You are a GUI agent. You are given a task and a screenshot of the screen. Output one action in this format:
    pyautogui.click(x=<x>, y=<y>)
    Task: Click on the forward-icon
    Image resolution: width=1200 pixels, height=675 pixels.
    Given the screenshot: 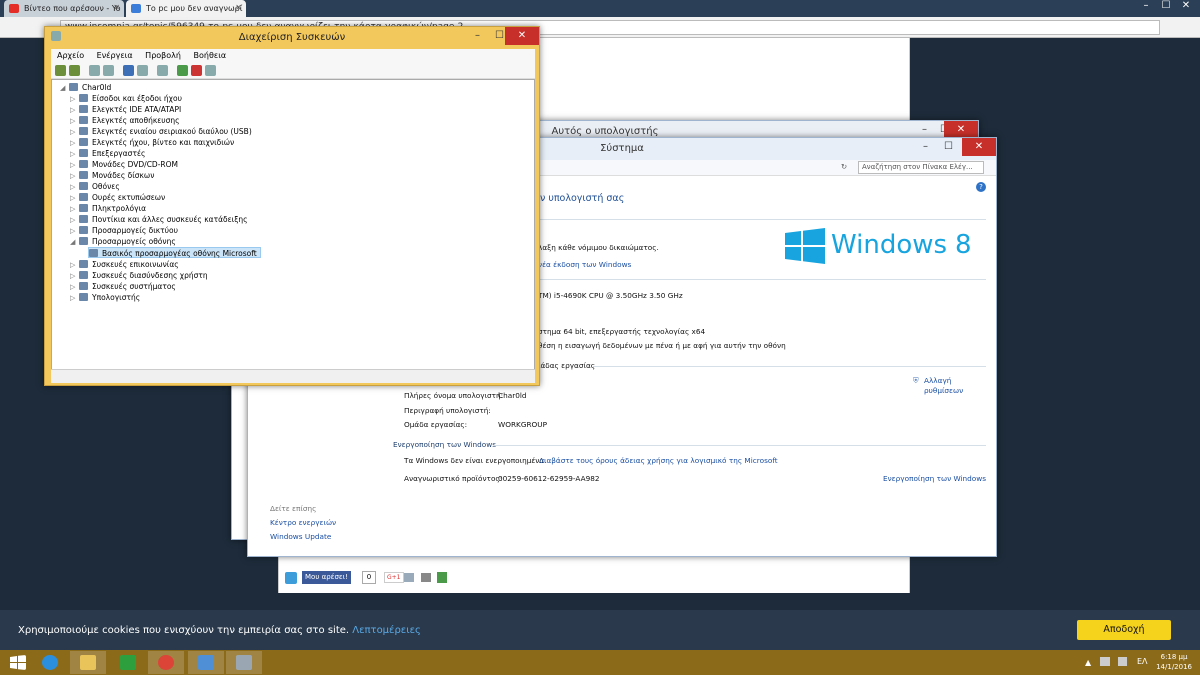 What is the action you would take?
    pyautogui.click(x=74, y=70)
    